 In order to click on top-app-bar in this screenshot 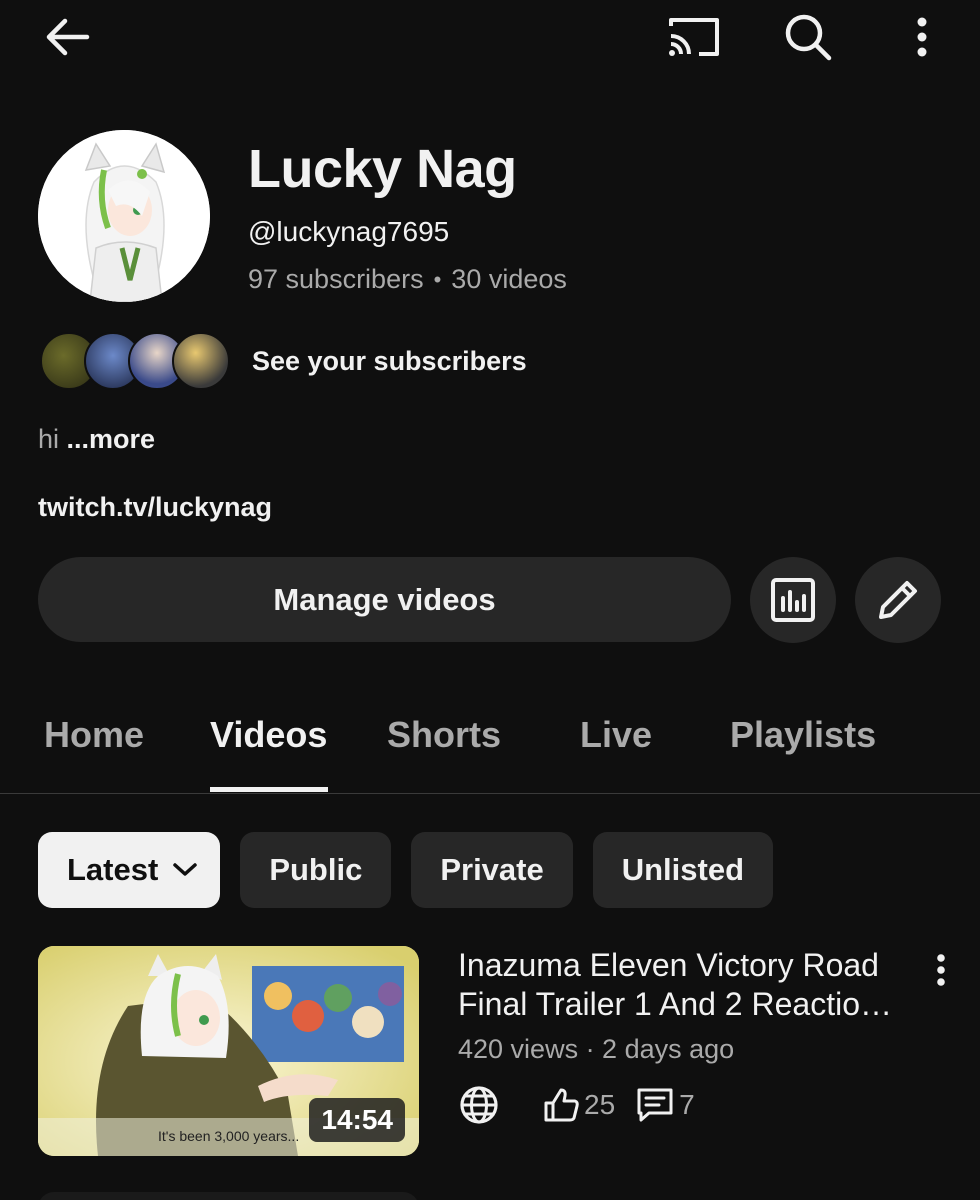, I will do `click(490, 40)`.